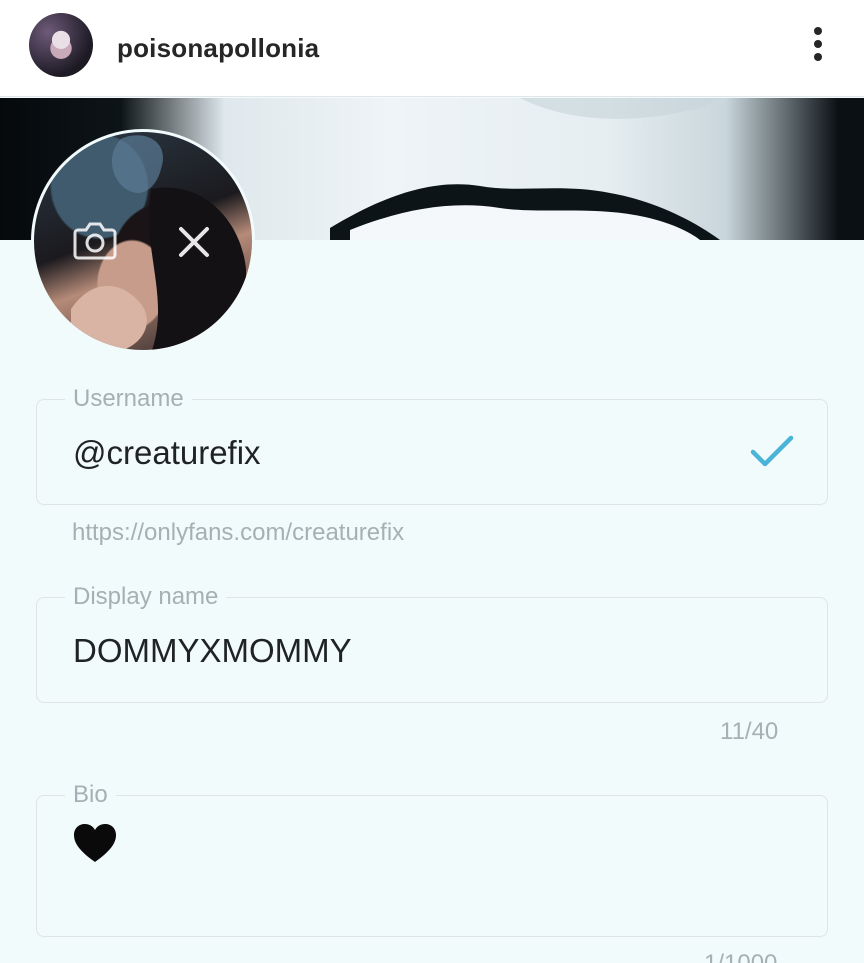  What do you see at coordinates (749, 731) in the screenshot?
I see `display-name-counter: 11/40` at bounding box center [749, 731].